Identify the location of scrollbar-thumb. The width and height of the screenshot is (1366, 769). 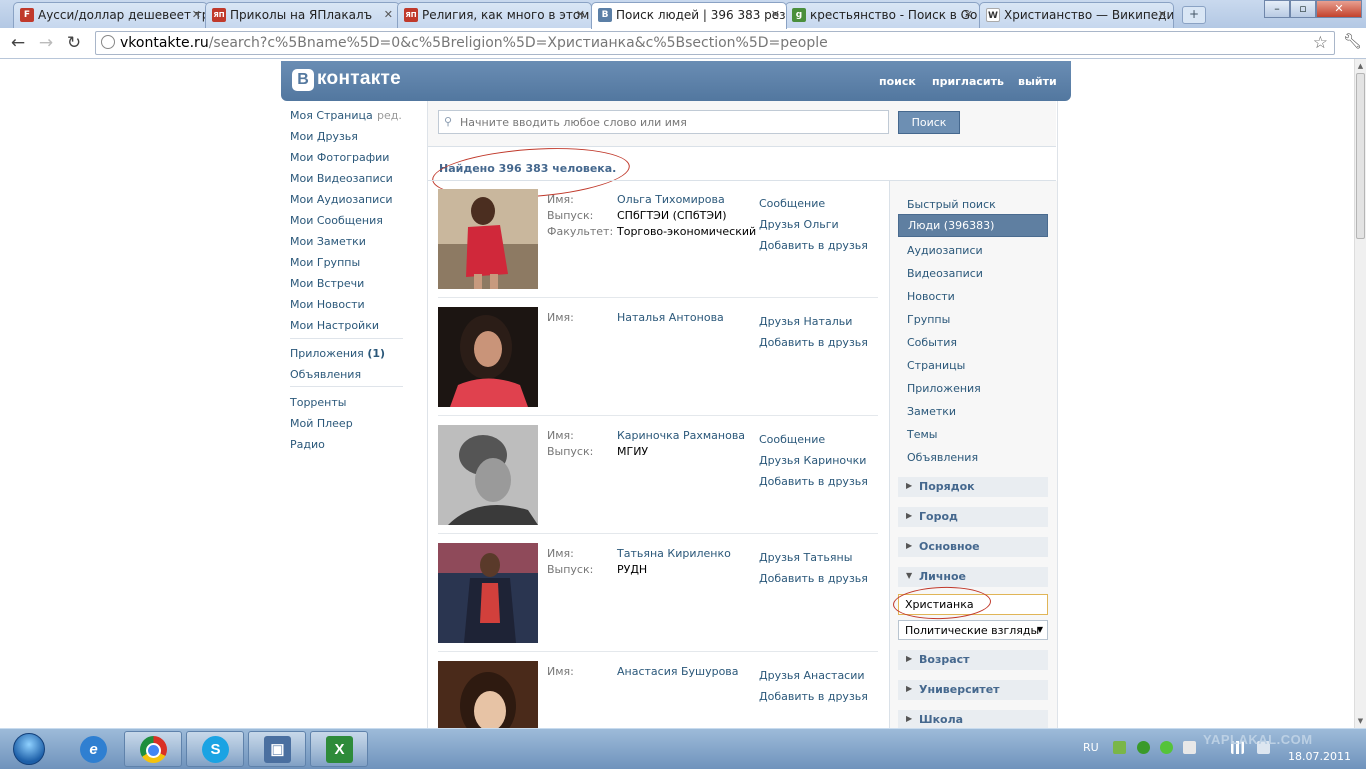
(1360, 156).